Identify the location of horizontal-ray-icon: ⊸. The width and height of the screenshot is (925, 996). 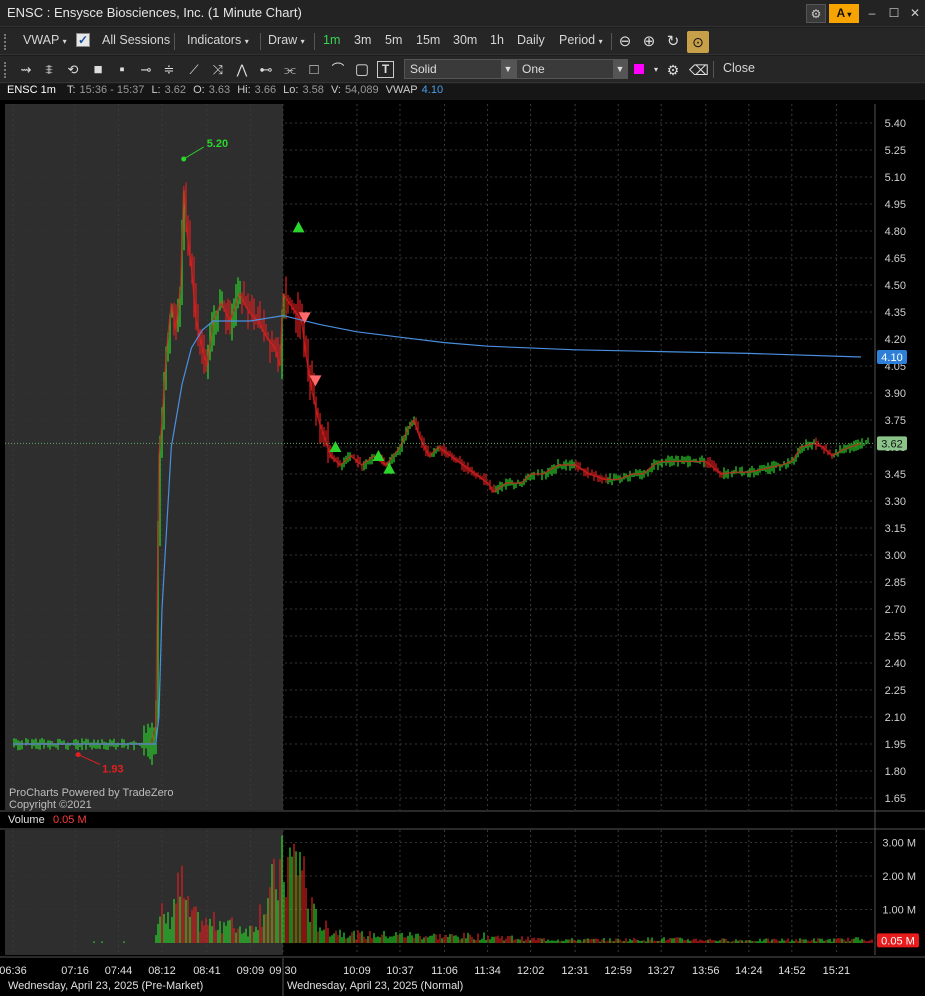
(146, 70).